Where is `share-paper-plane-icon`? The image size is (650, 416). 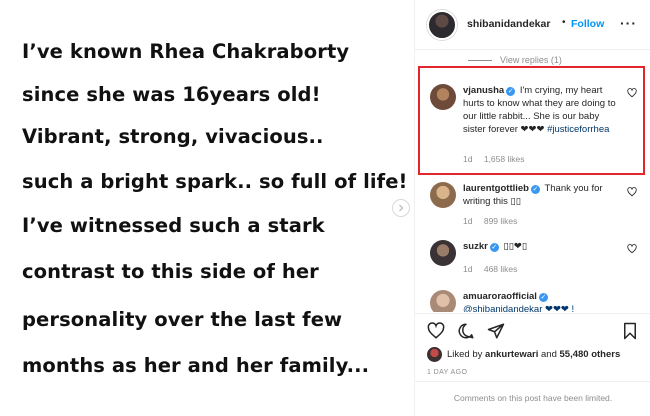
share-paper-plane-icon is located at coordinates (496, 331).